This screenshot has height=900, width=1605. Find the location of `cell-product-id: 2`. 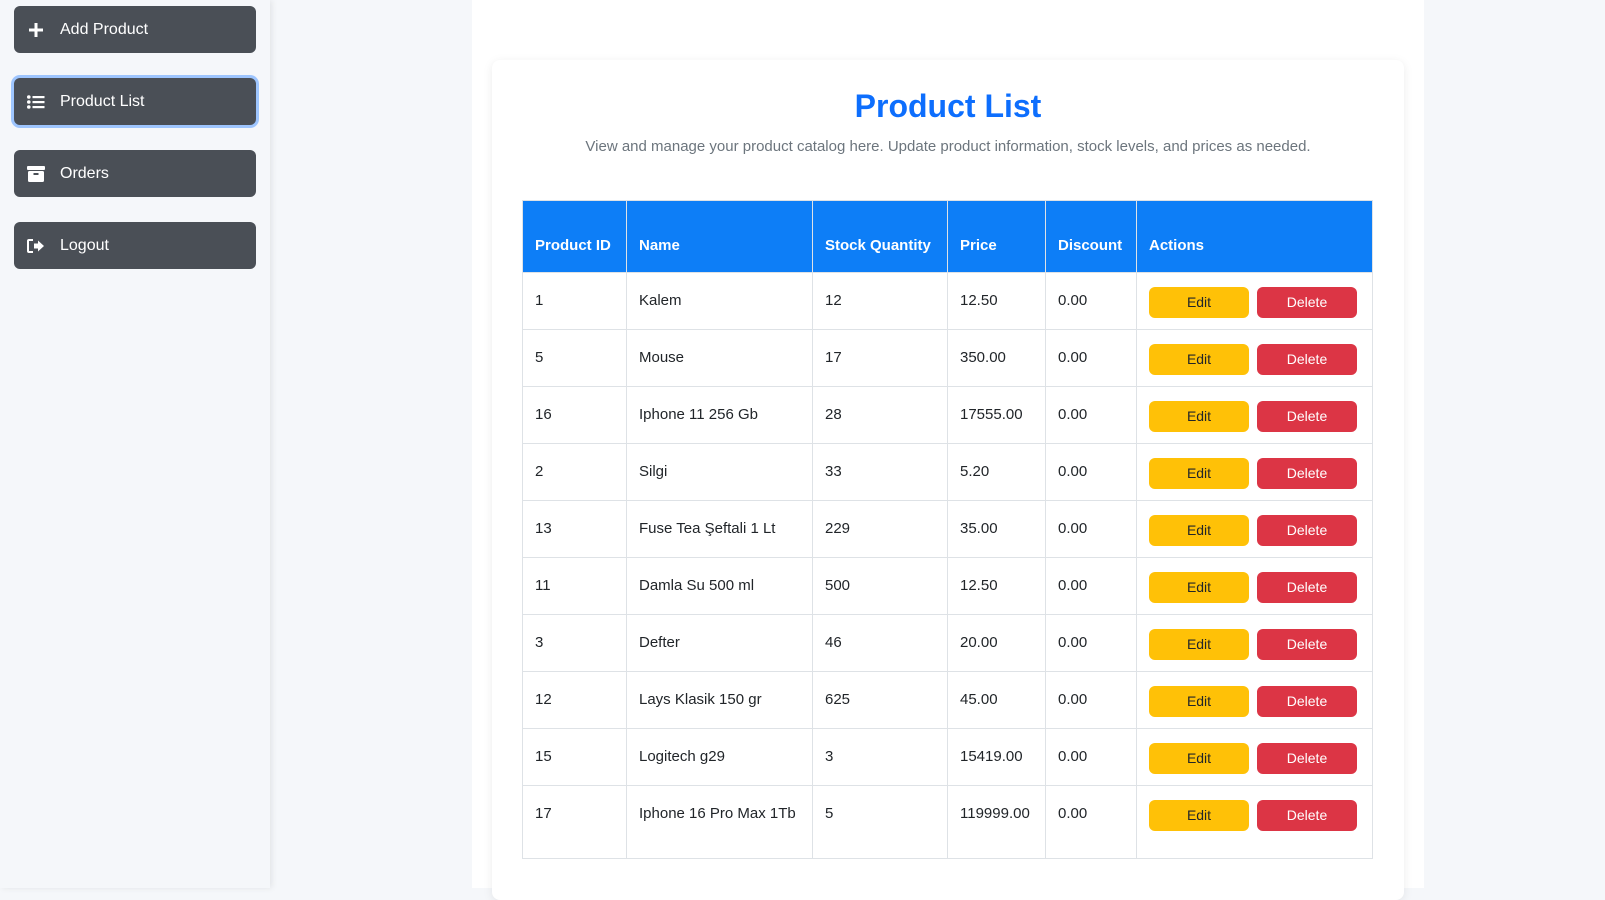

cell-product-id: 2 is located at coordinates (574, 472).